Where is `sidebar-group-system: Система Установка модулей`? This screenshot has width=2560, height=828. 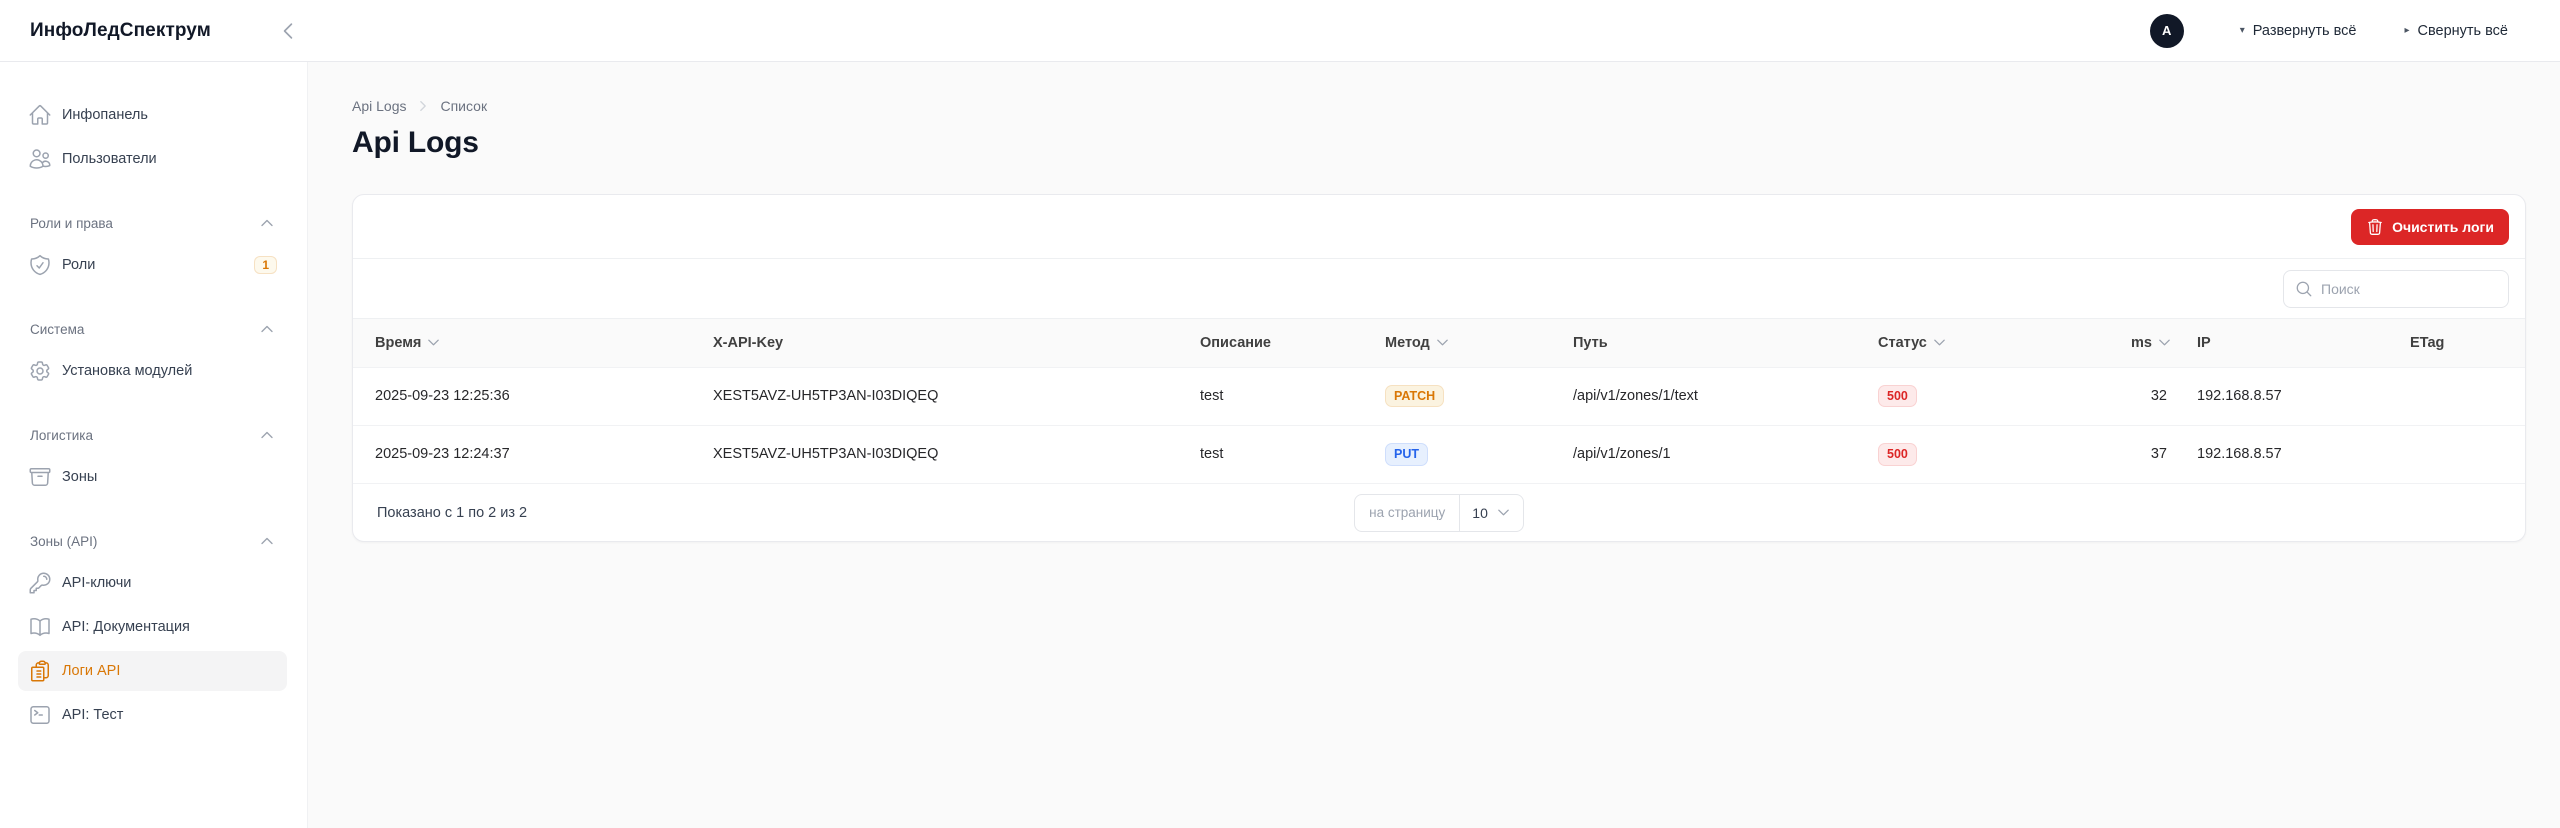
sidebar-group-system: Система Установка модулей is located at coordinates (152, 355).